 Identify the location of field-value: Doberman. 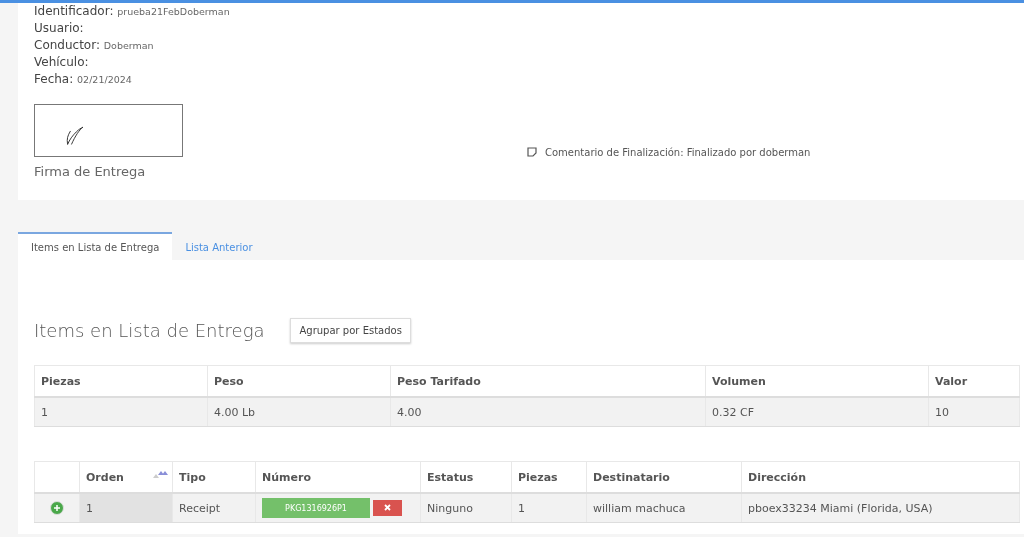
(128, 45).